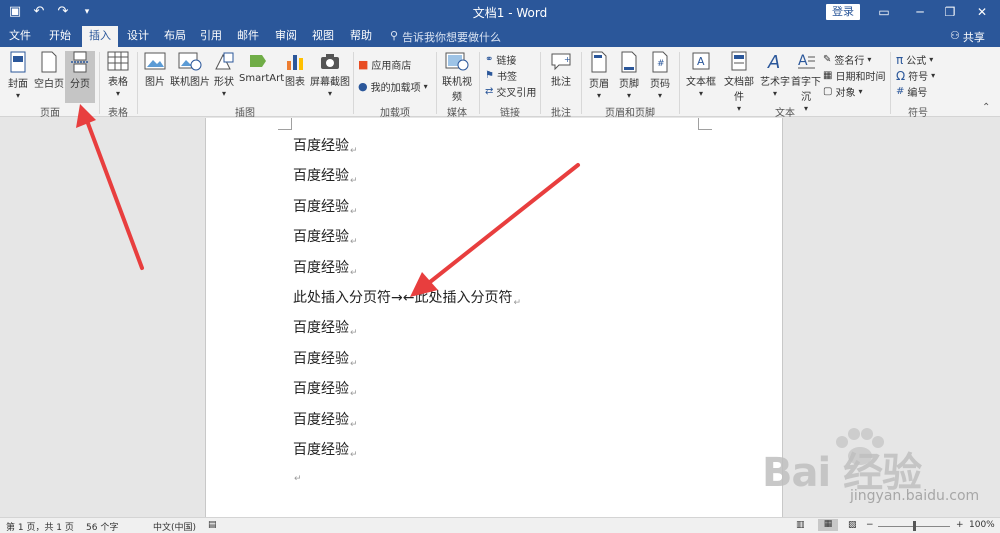  What do you see at coordinates (457, 77) in the screenshot?
I see `online-video-button: 联机视频` at bounding box center [457, 77].